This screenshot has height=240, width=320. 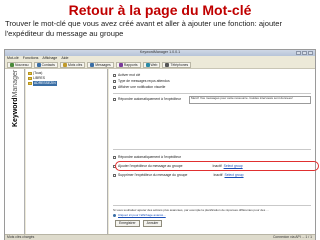 I want to click on status-right-text: Connexion via API ... 1 / 1, so click(x=292, y=237).